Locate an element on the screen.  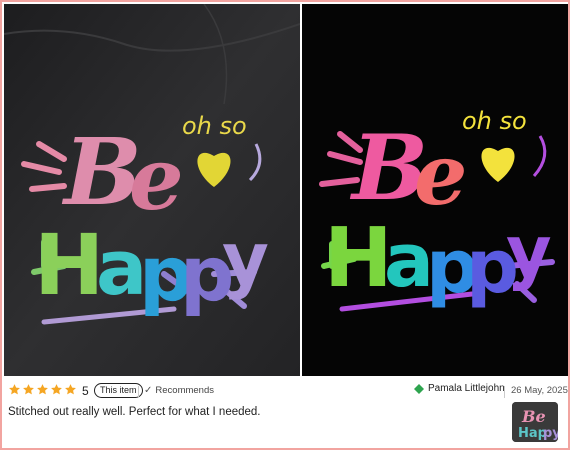
svg-text: py is located at coordinates (550, 433).